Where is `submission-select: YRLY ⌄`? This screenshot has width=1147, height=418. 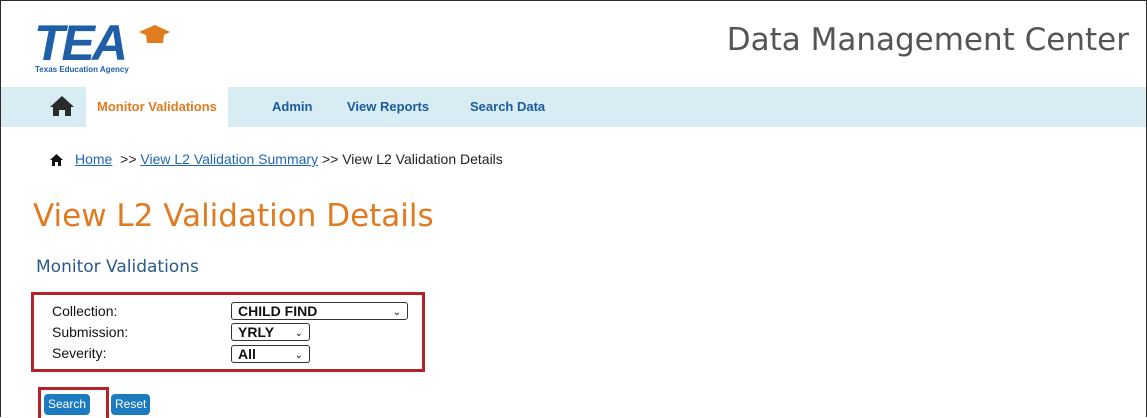 submission-select: YRLY ⌄ is located at coordinates (270, 332).